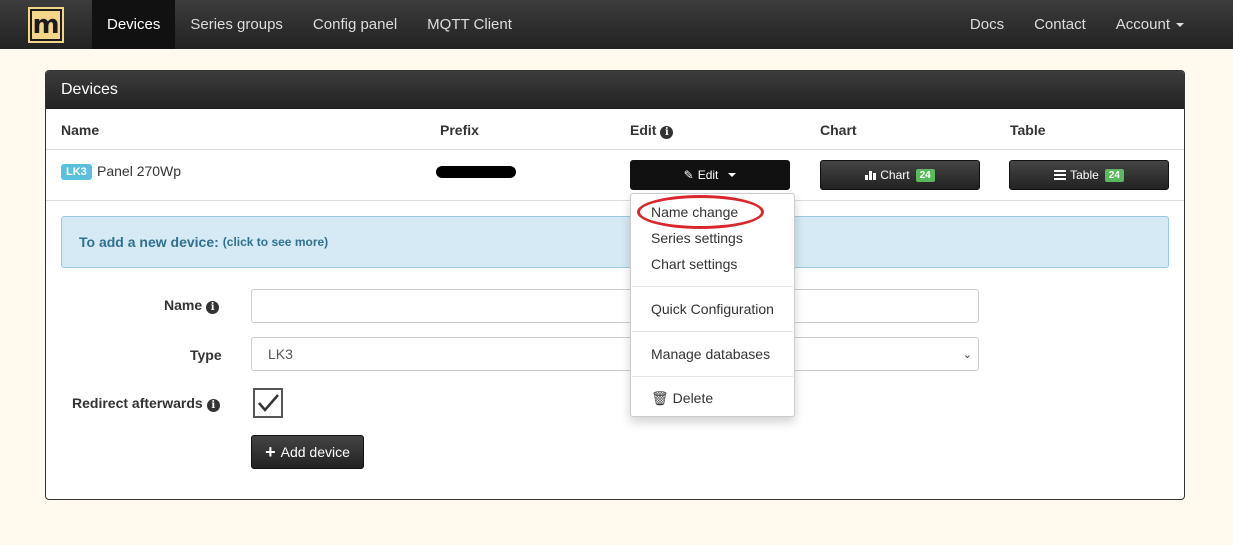 The height and width of the screenshot is (545, 1233). What do you see at coordinates (838, 130) in the screenshot?
I see `column-header-chart: Chart` at bounding box center [838, 130].